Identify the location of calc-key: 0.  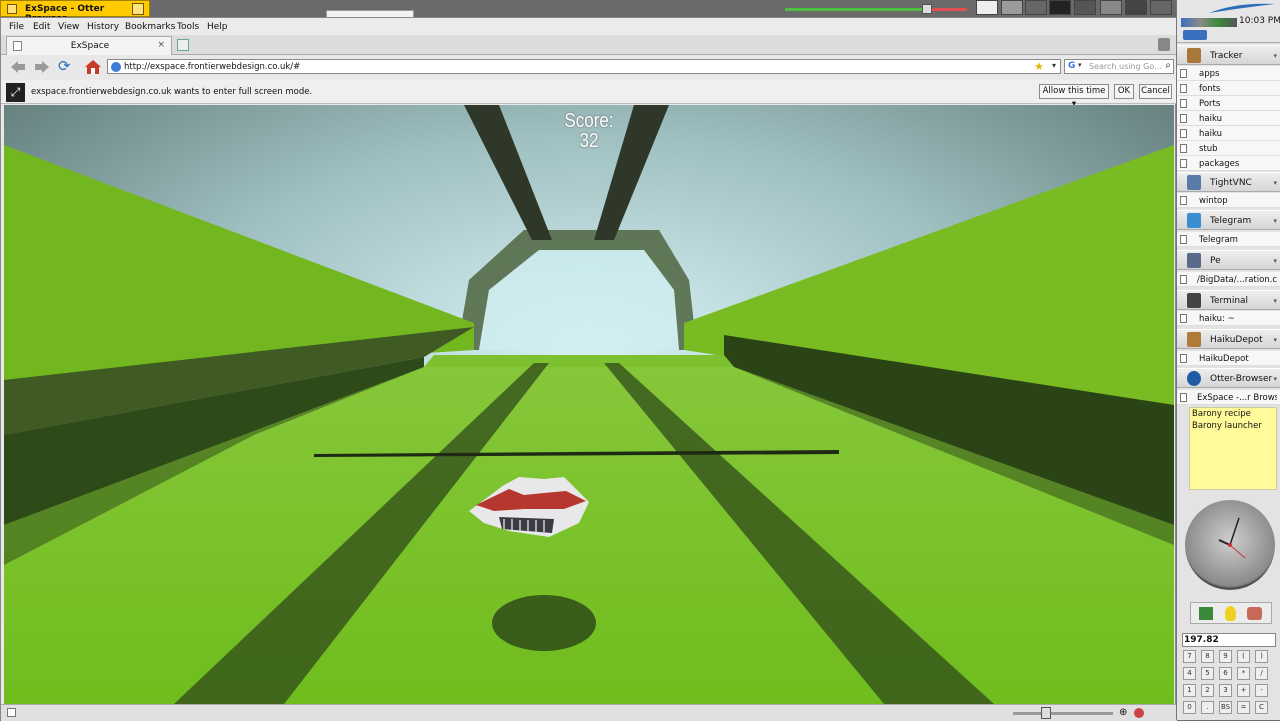
(1189, 707).